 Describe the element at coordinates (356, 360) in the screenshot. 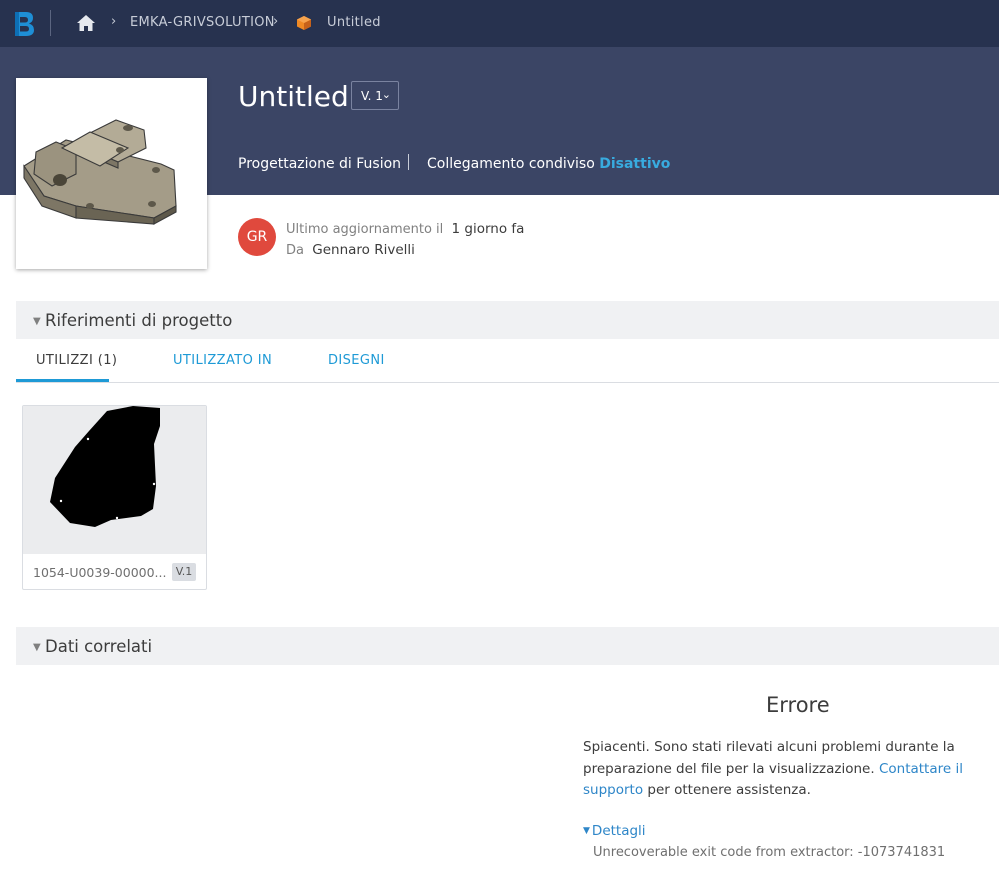

I see `tab-disegni: DISEGNI` at that location.